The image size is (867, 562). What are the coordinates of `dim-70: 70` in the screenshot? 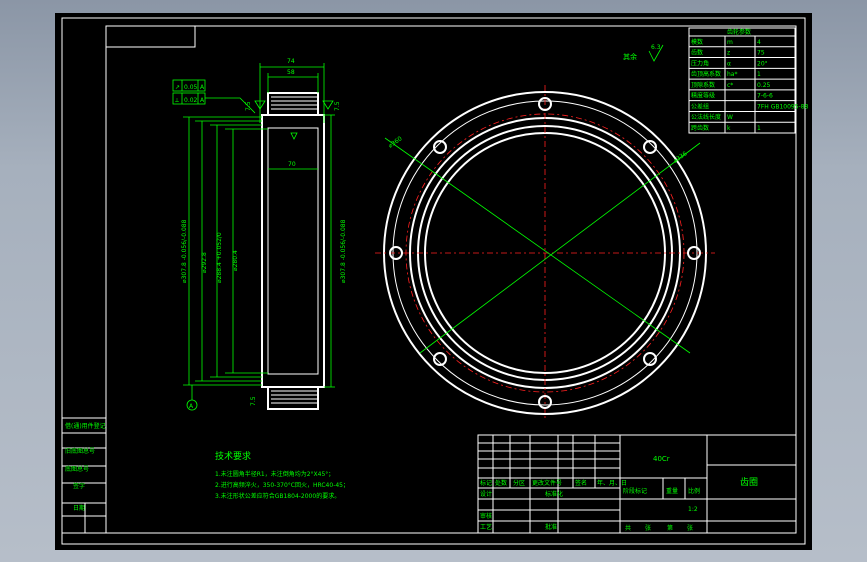 It's located at (292, 164).